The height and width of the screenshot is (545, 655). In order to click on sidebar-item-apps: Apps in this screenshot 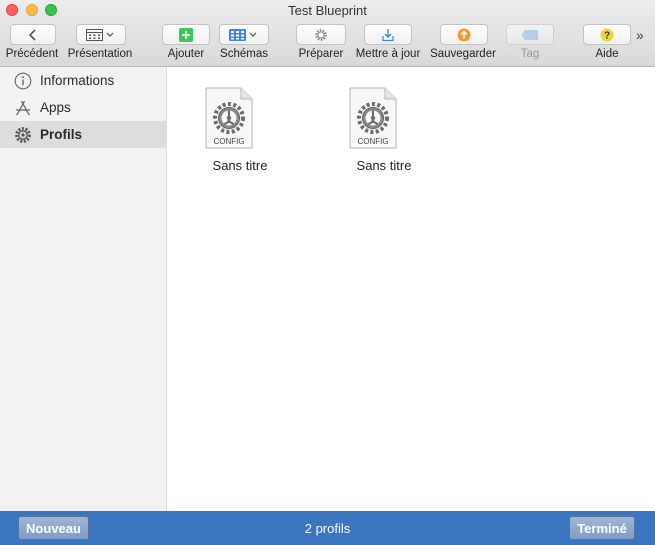, I will do `click(83, 107)`.